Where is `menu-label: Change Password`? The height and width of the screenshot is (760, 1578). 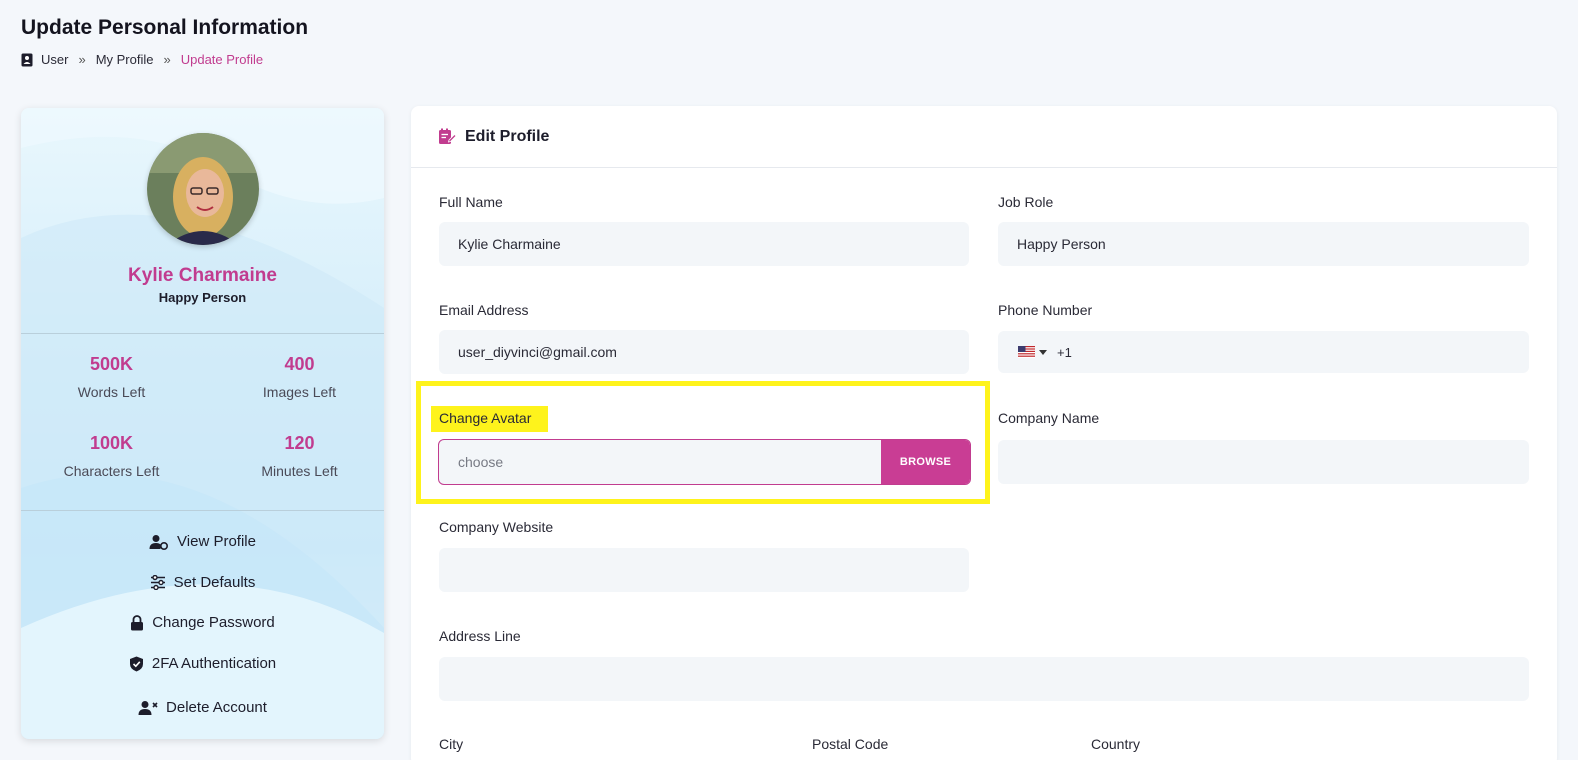 menu-label: Change Password is located at coordinates (213, 622).